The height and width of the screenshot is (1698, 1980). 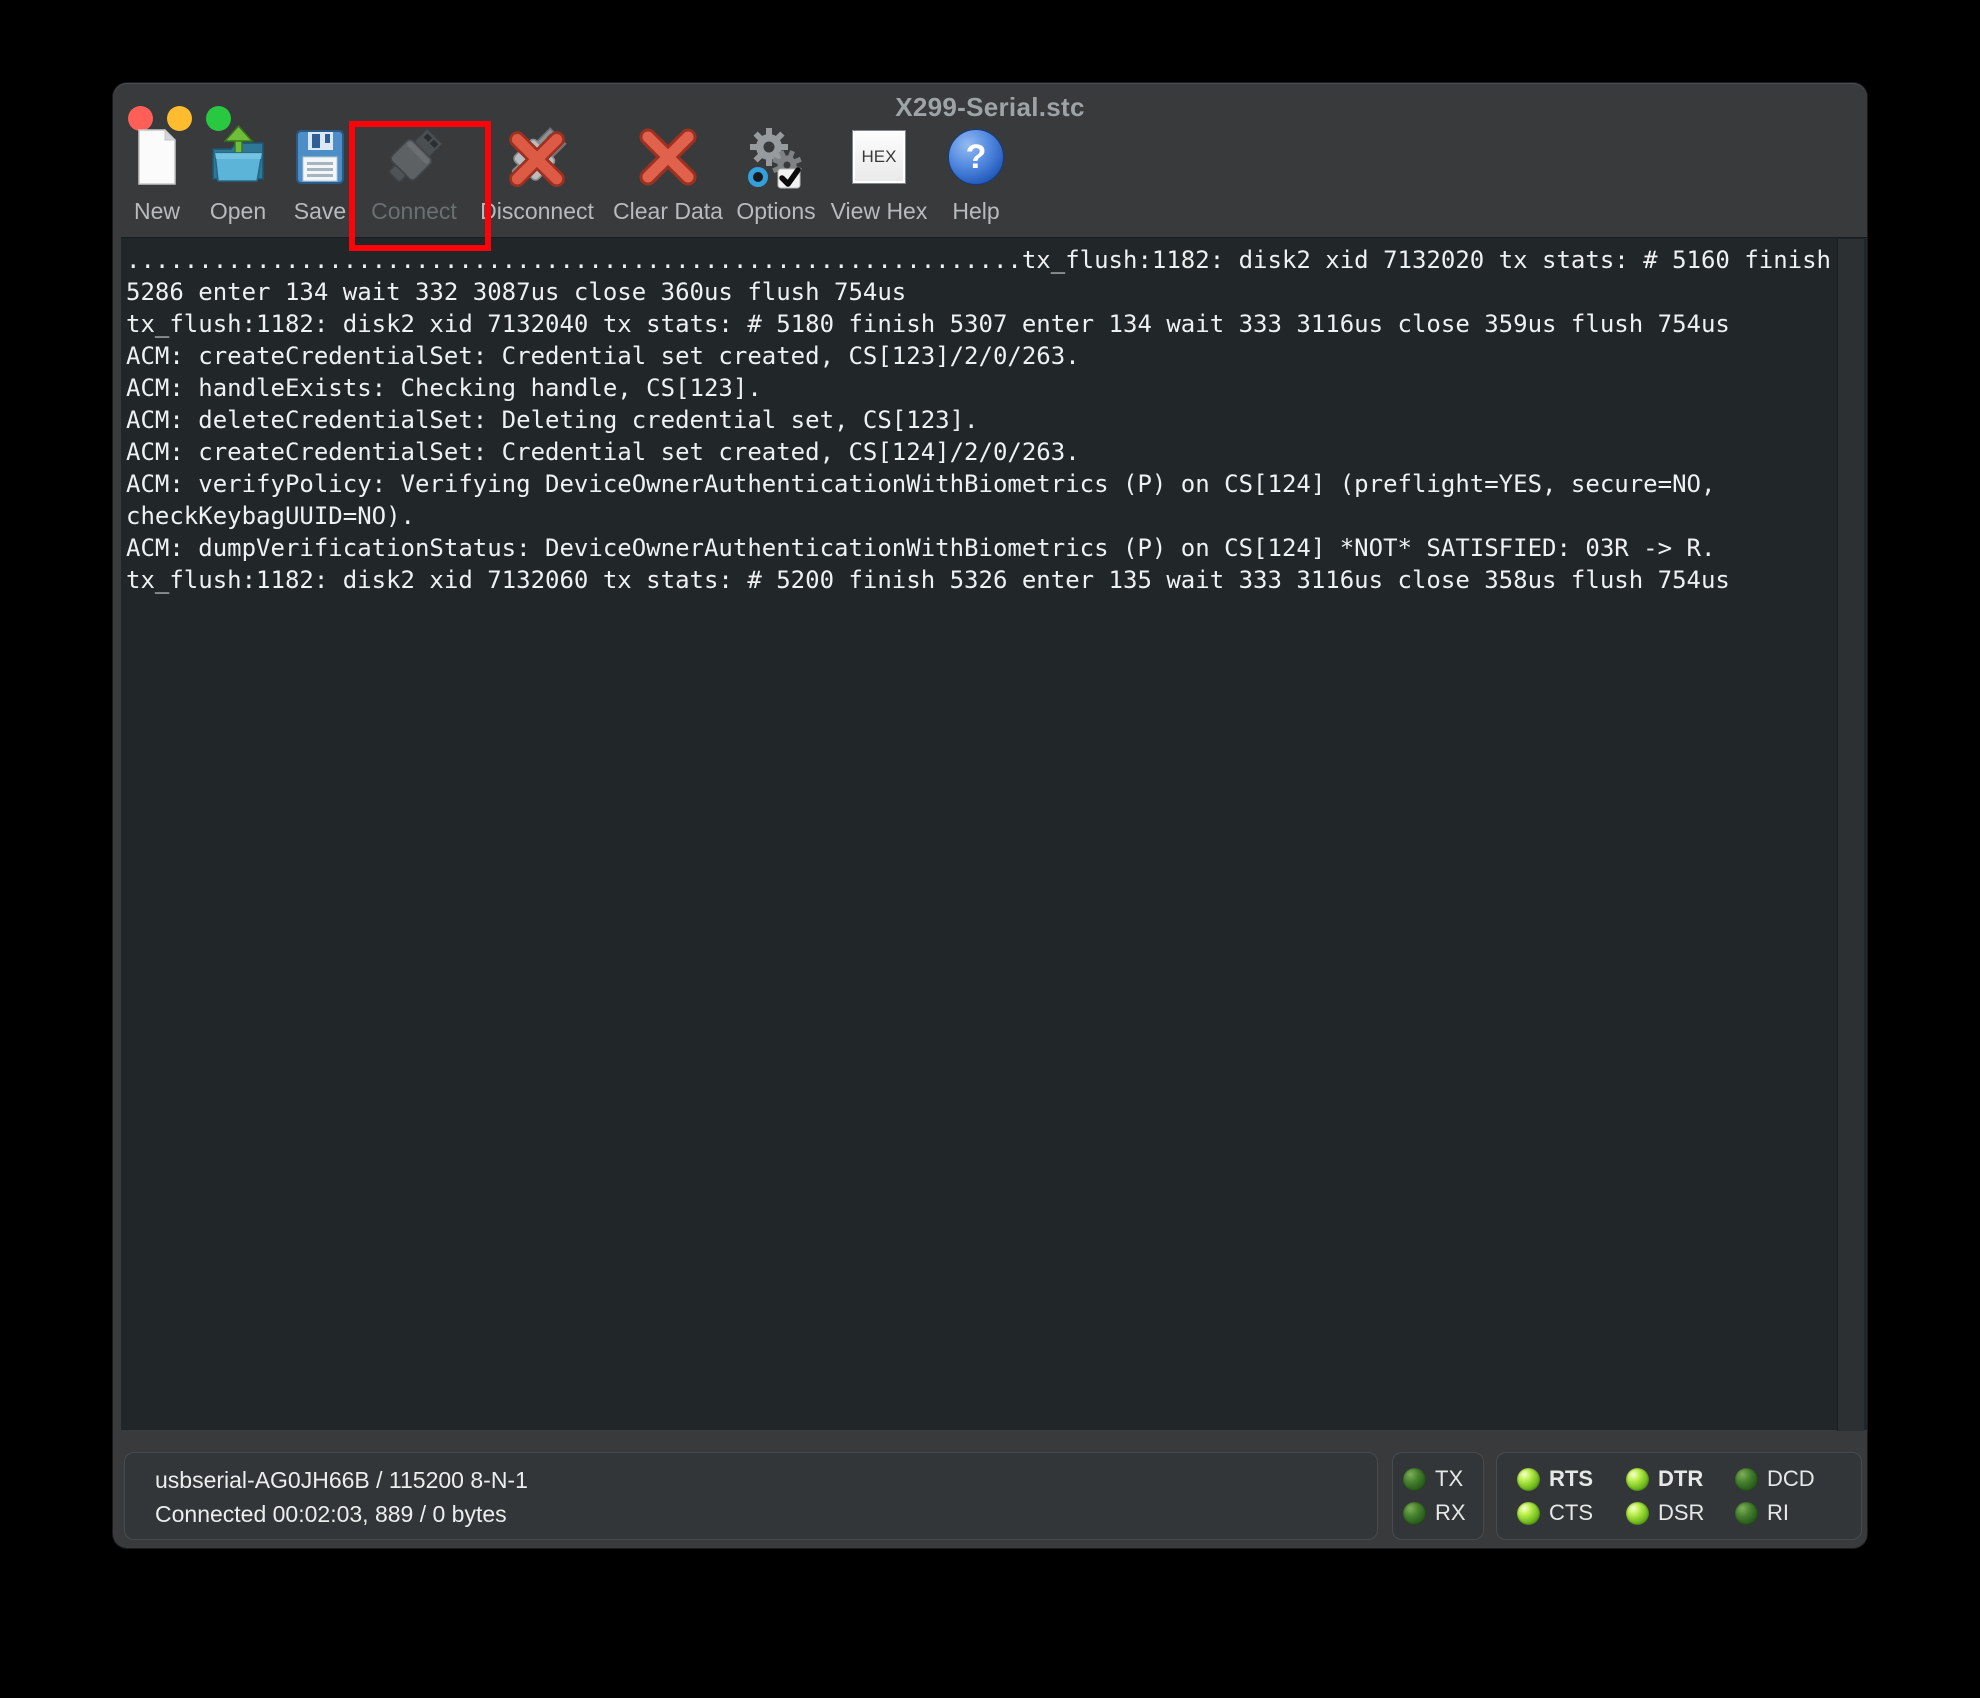 I want to click on help-button: ? Help, so click(x=976, y=171).